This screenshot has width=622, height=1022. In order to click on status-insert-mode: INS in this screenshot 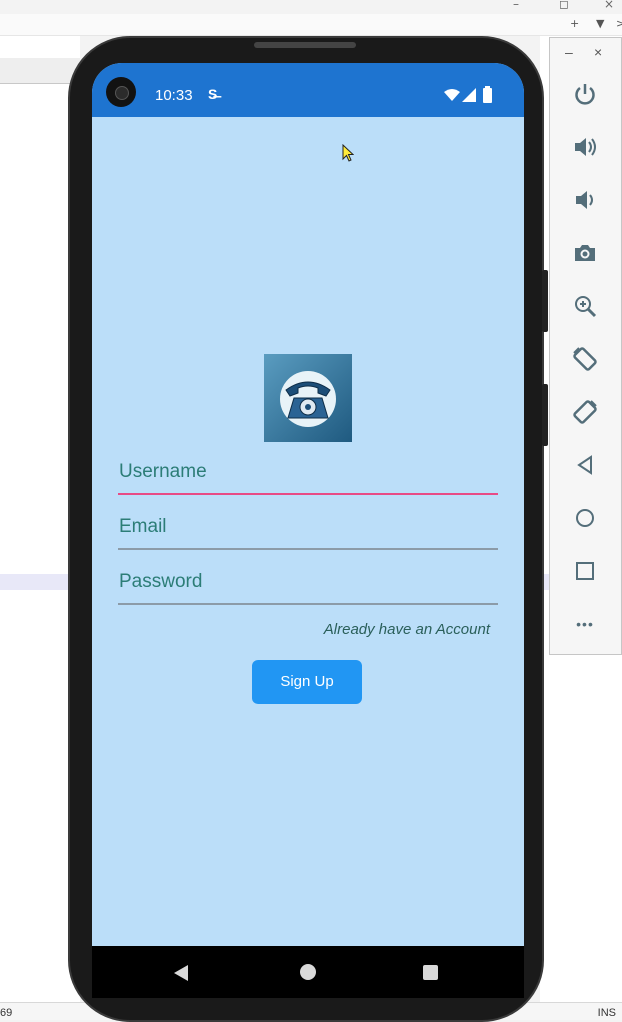, I will do `click(607, 1013)`.